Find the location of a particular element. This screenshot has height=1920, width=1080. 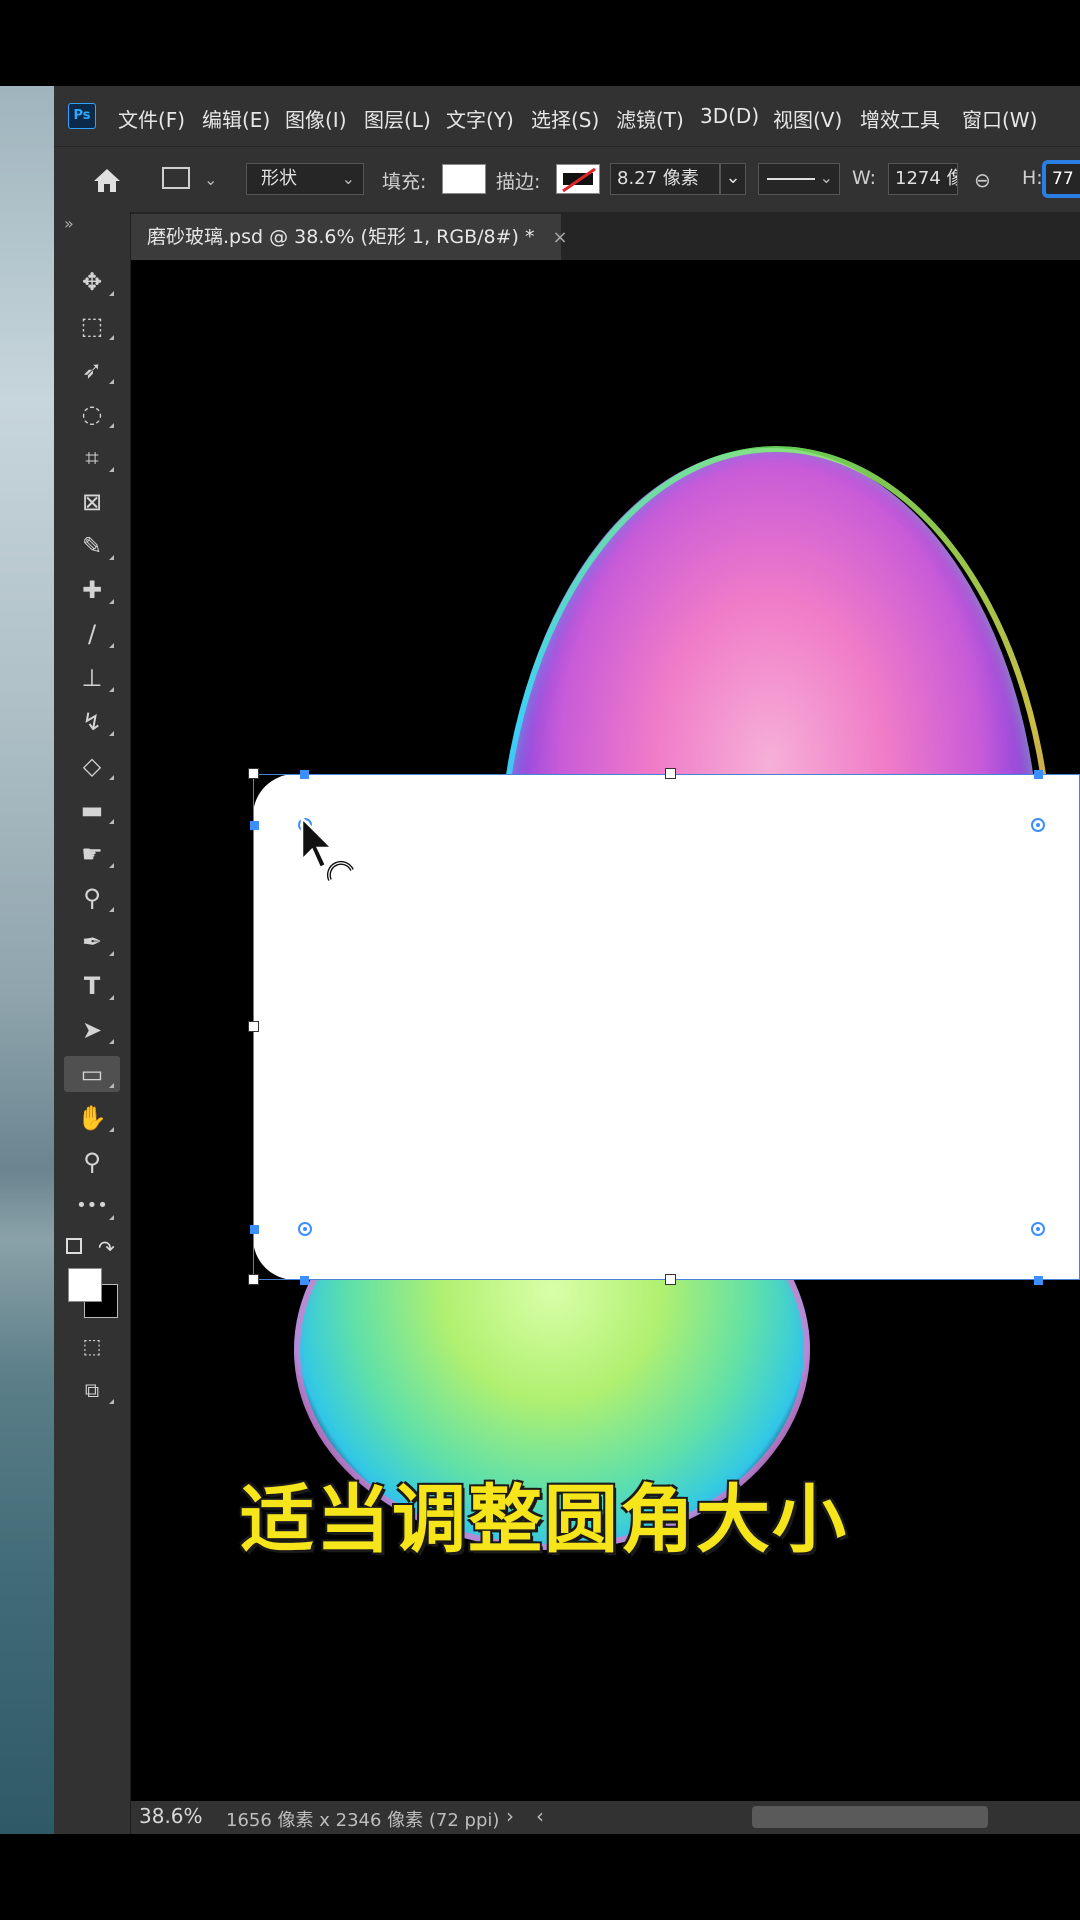

menu-window: 窗口(W) is located at coordinates (999, 118).